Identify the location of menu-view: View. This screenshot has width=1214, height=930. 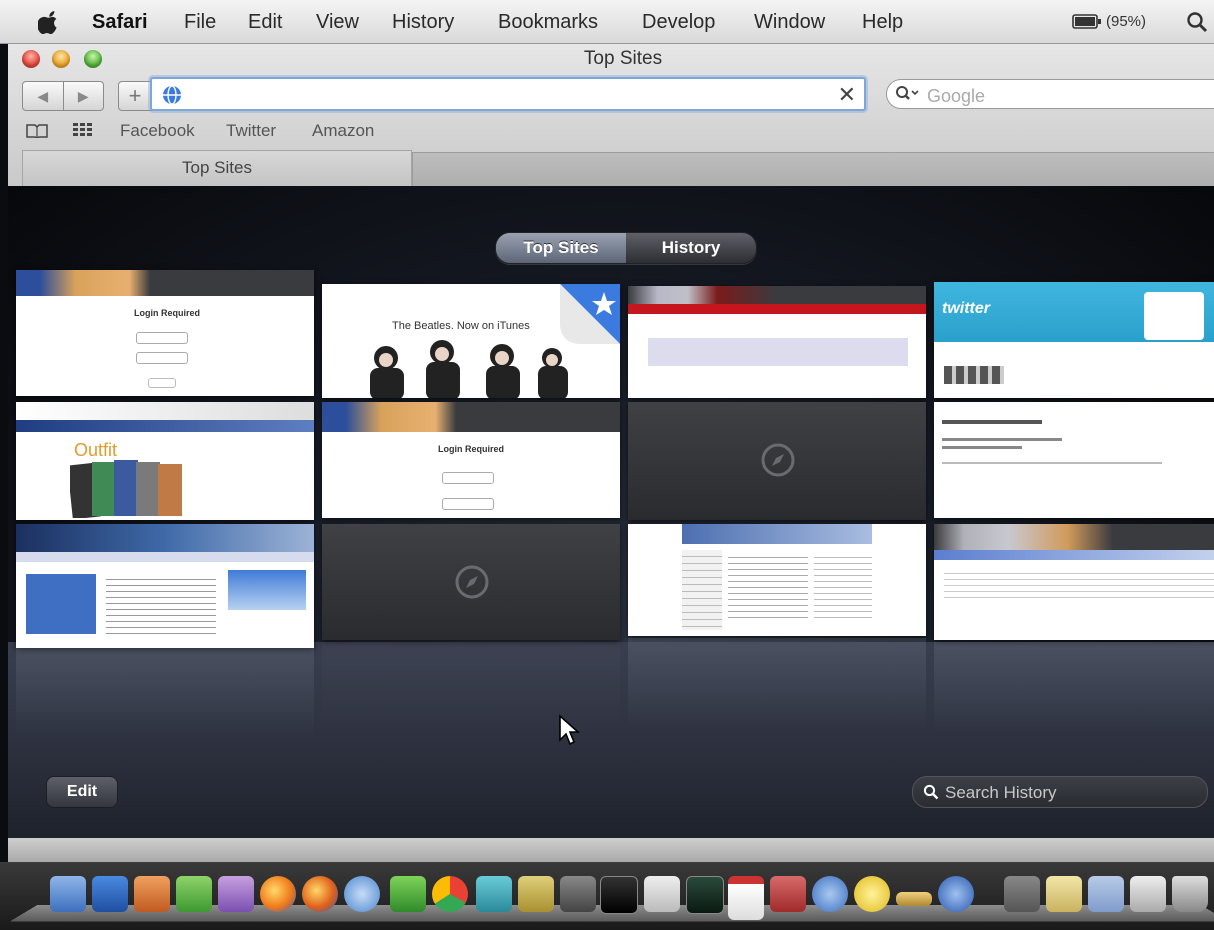
(337, 22).